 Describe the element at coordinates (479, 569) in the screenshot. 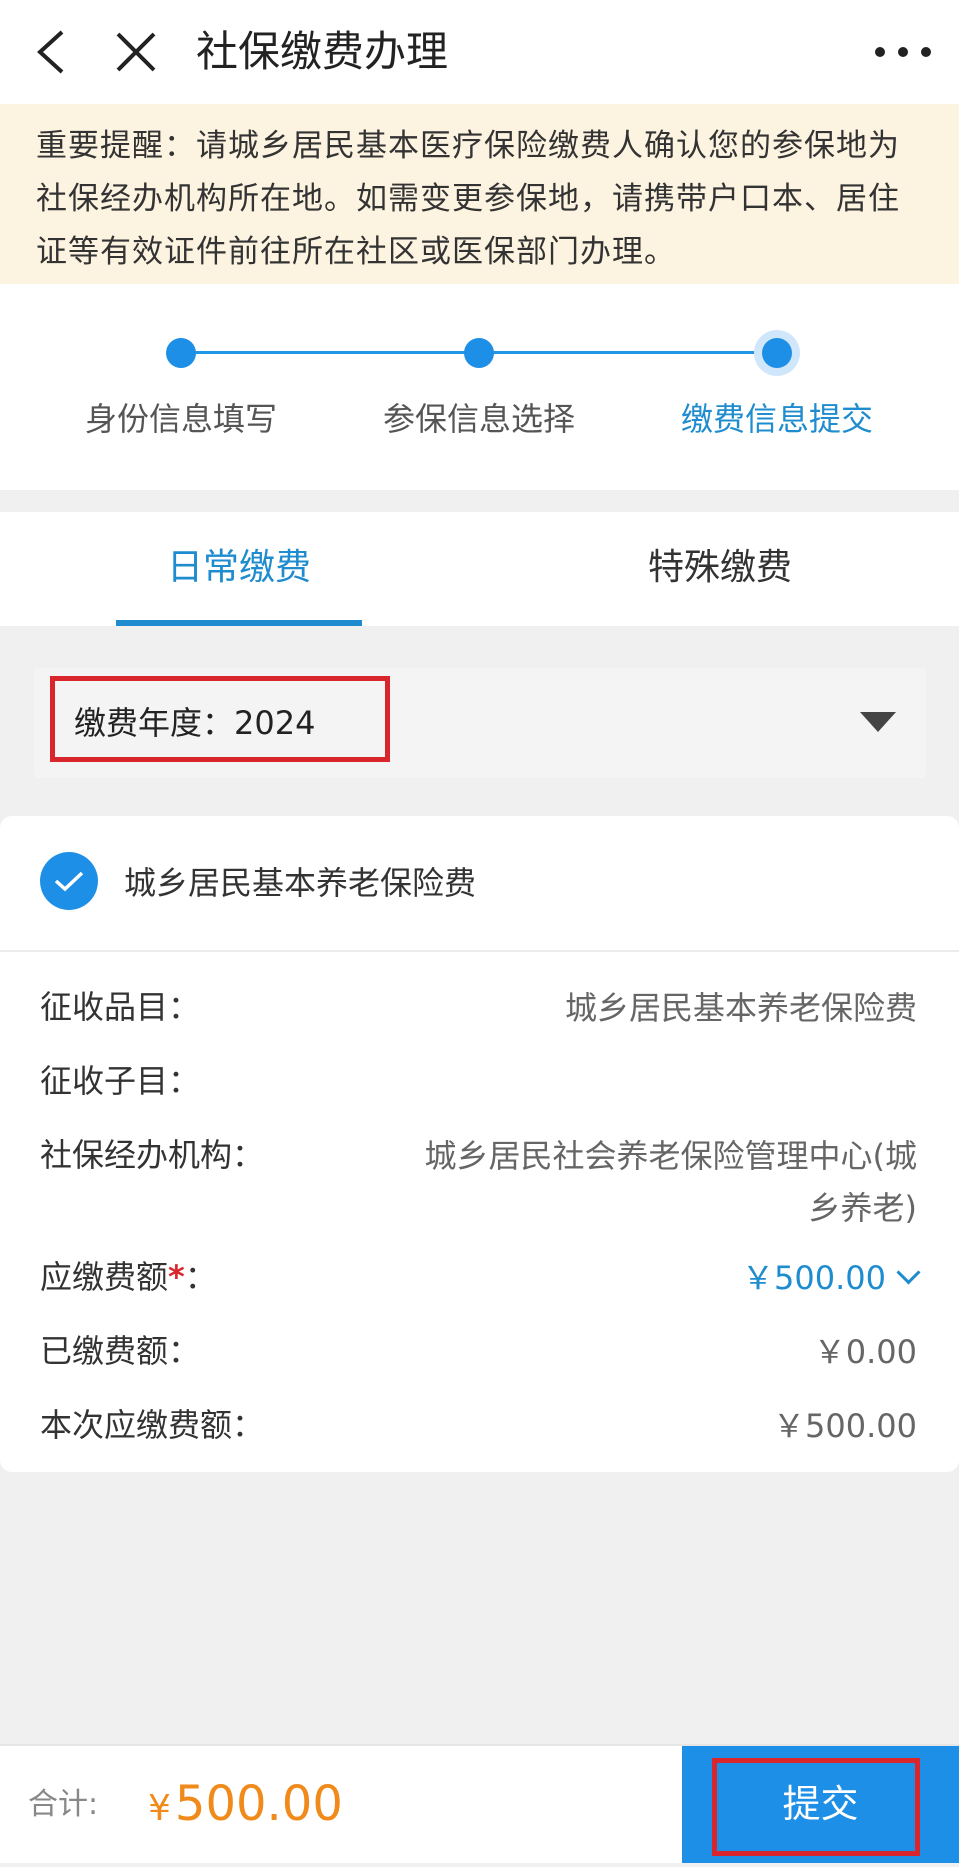

I see `payment-tabs: 日常缴费 特殊缴费` at that location.